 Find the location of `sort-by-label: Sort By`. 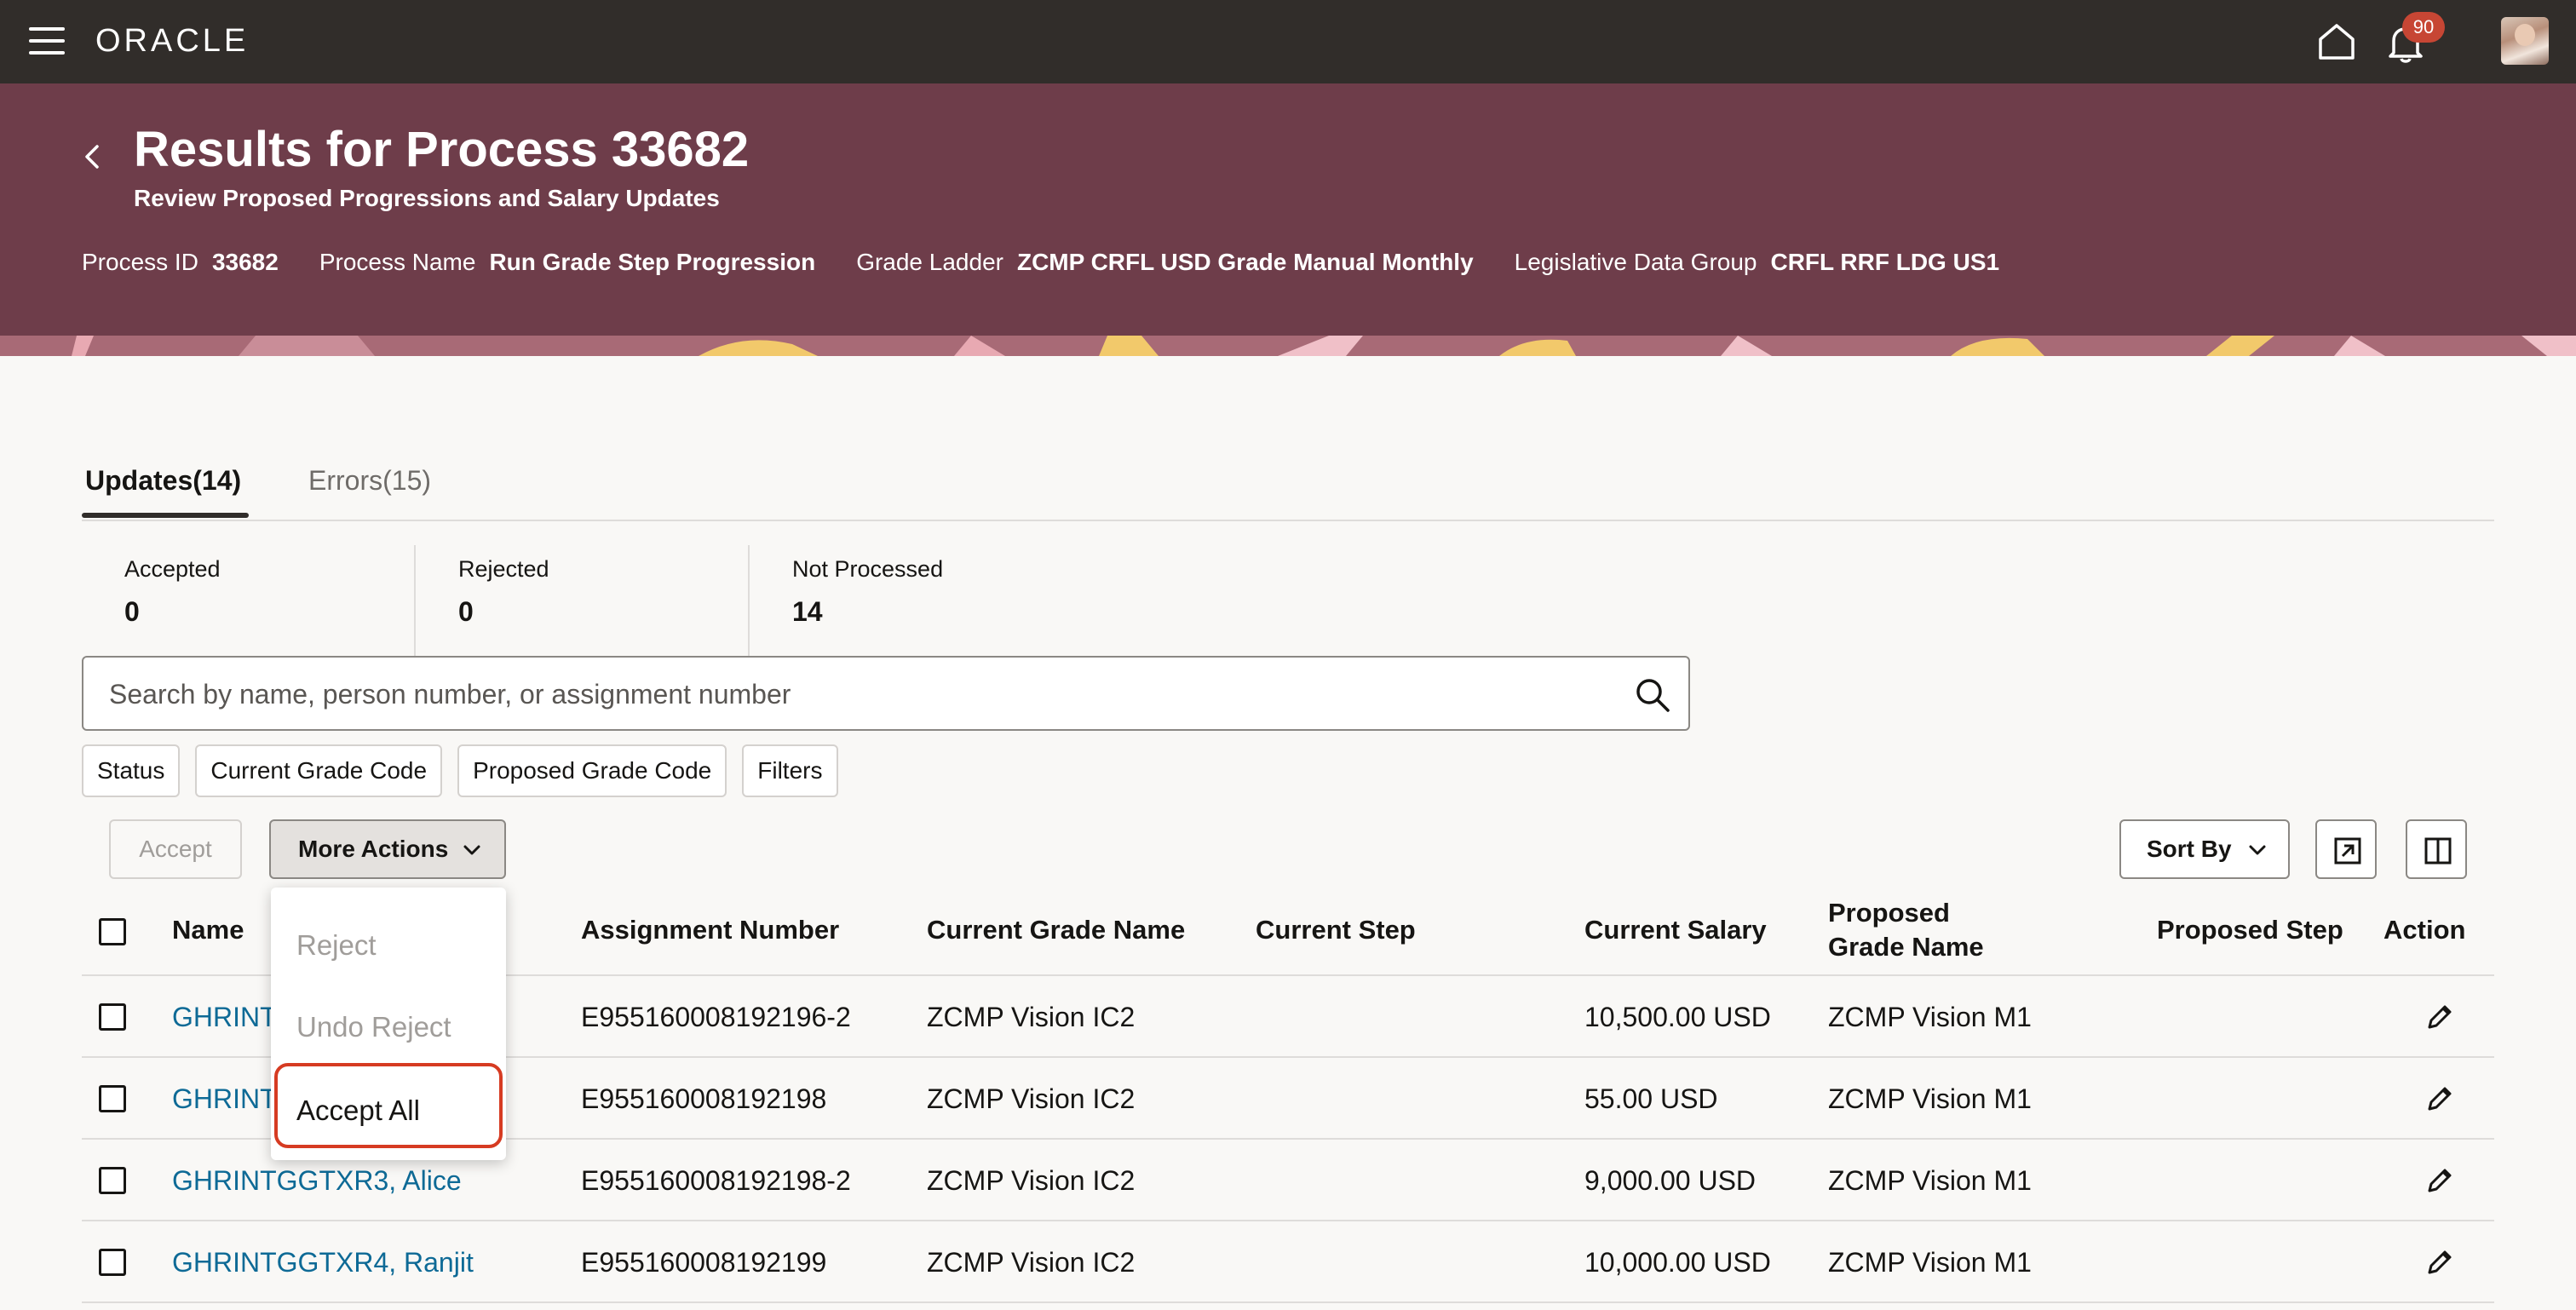

sort-by-label: Sort By is located at coordinates (2190, 849).